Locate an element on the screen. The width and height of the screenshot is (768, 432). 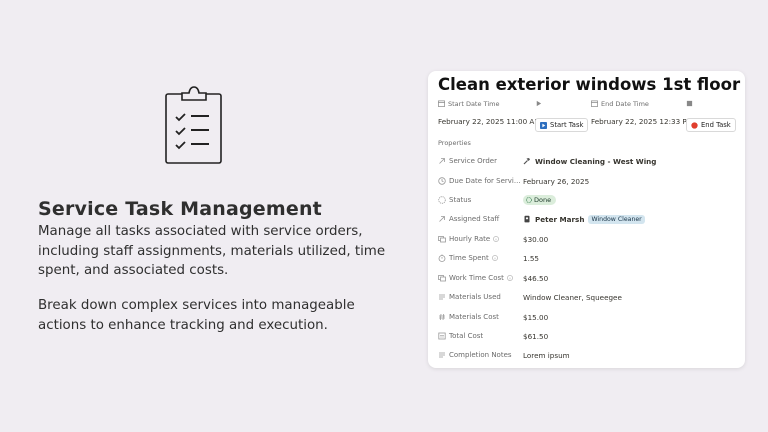
hourly-rate-value: $30.00 is located at coordinates (535, 239).